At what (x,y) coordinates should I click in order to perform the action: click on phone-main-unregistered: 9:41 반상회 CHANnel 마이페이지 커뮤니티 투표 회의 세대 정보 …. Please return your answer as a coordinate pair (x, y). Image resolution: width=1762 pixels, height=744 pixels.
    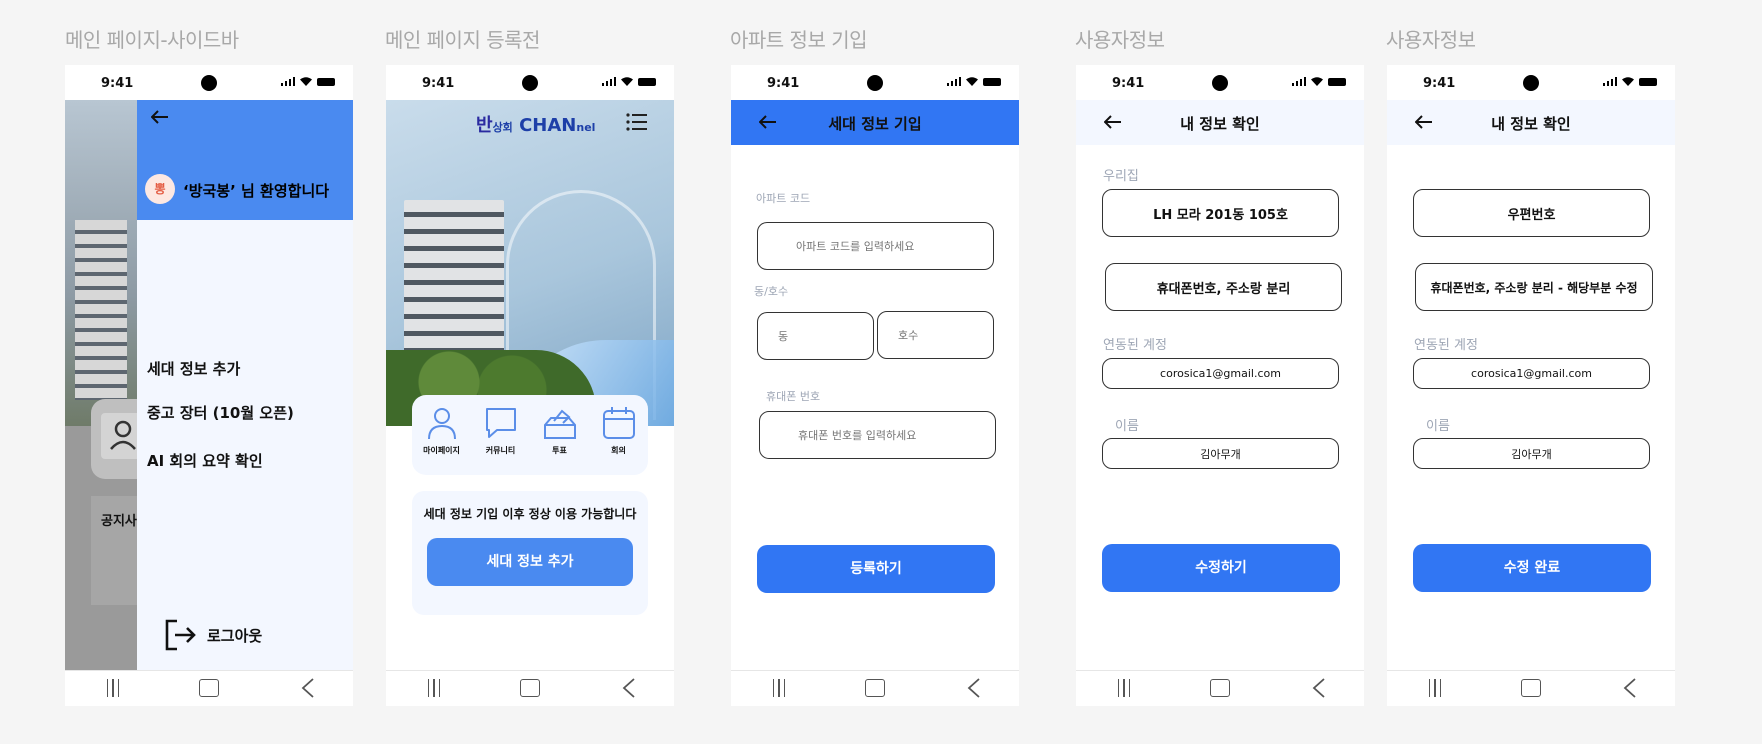
    Looking at the image, I should click on (530, 385).